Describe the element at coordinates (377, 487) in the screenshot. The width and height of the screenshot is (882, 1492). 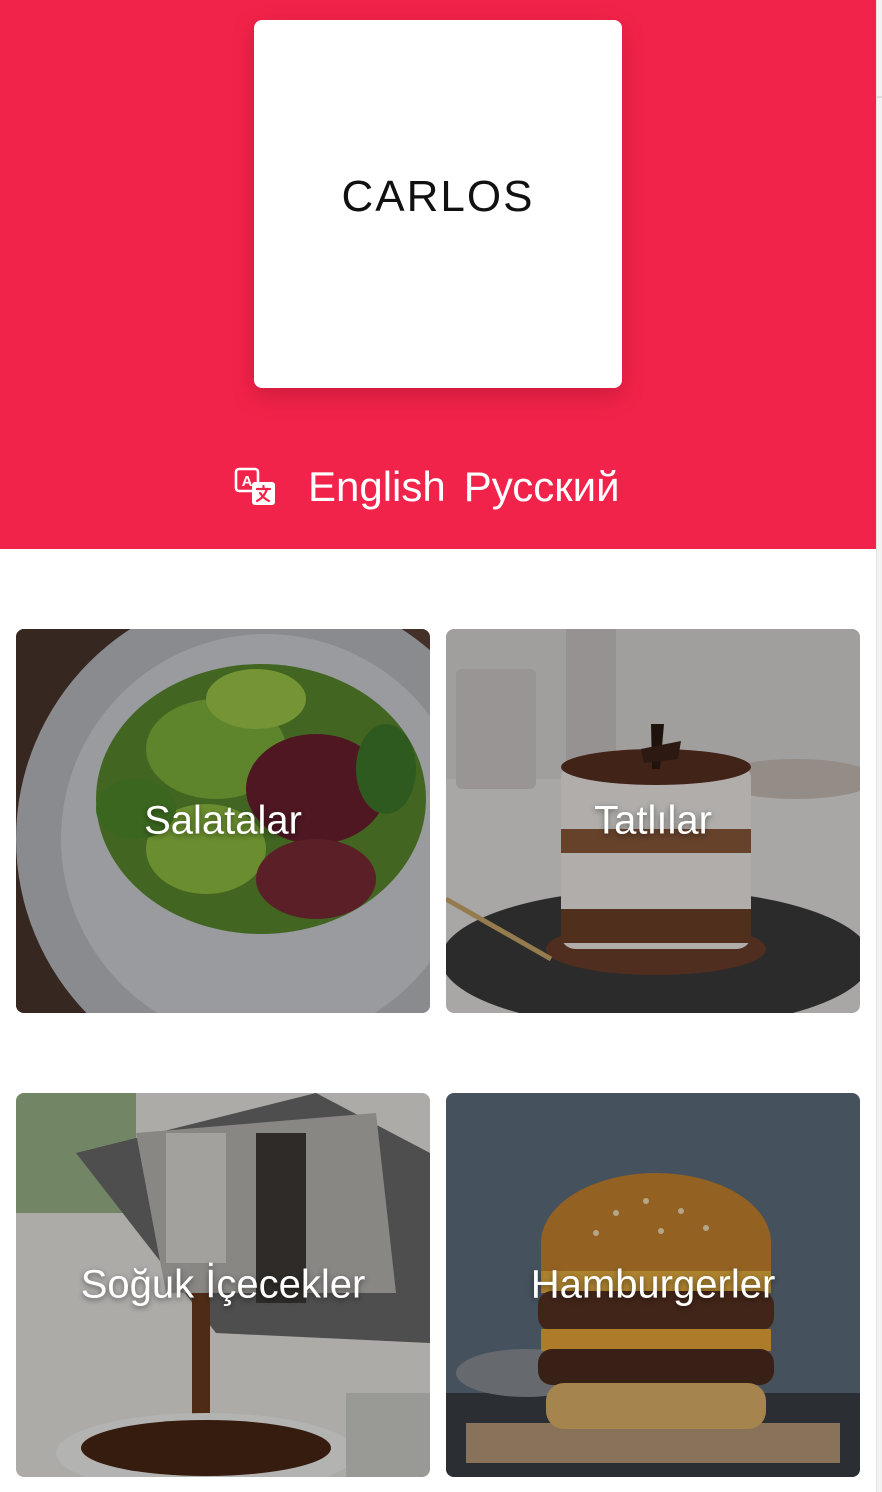
I see `language-english-link: English` at that location.